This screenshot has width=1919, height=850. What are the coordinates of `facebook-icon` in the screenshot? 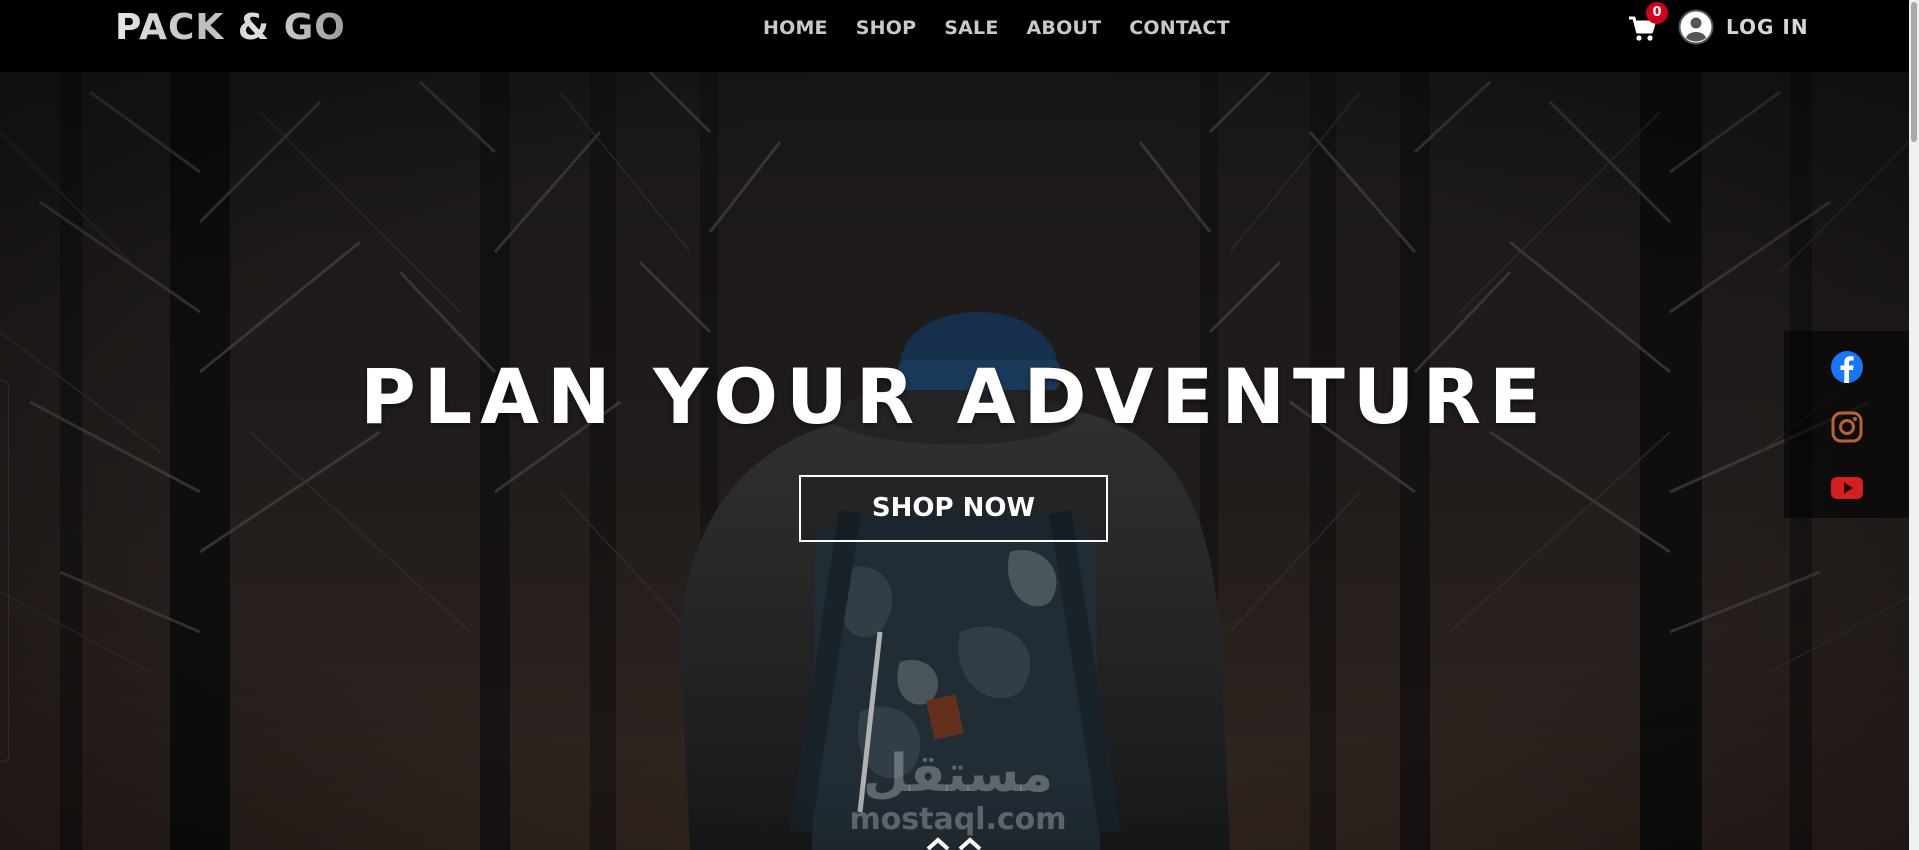 It's located at (1847, 367).